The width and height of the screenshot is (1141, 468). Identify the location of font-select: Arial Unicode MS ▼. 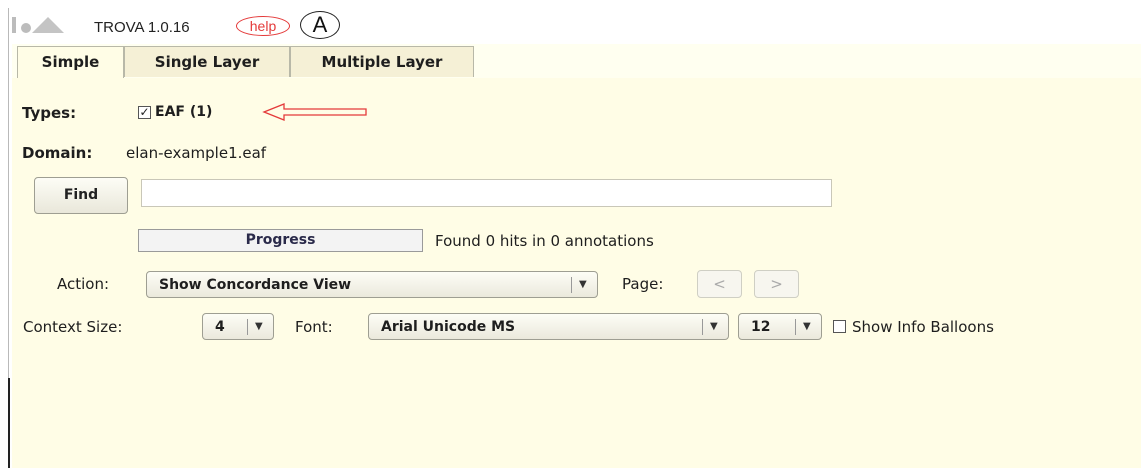
(548, 326).